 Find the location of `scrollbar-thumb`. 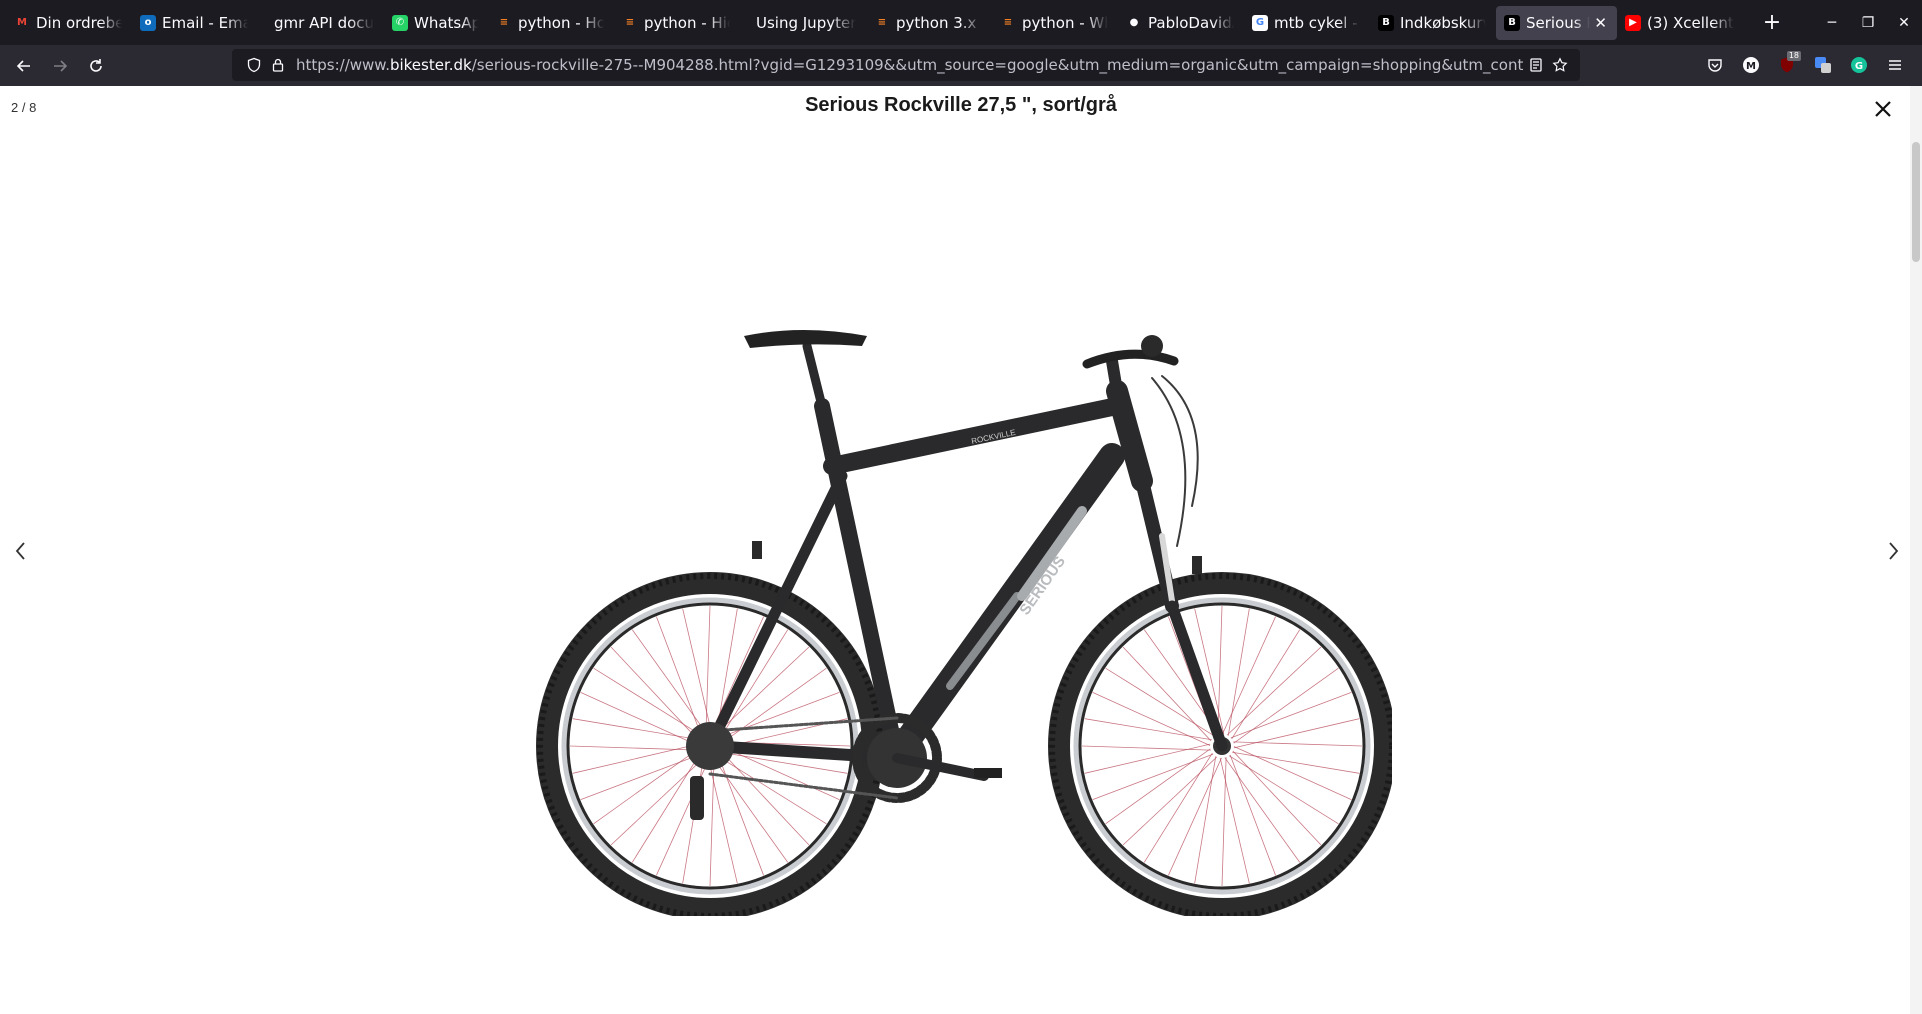

scrollbar-thumb is located at coordinates (1916, 202).